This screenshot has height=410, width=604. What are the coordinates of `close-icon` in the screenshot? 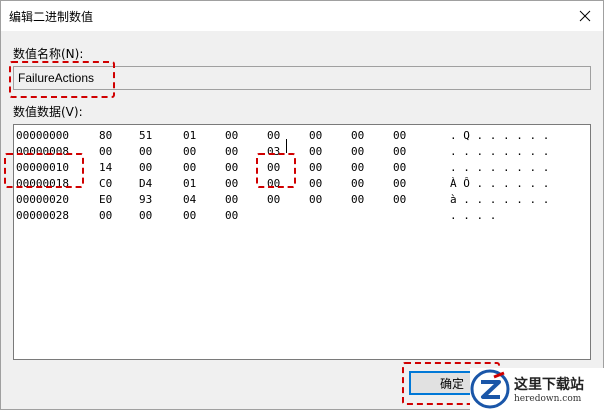 It's located at (585, 16).